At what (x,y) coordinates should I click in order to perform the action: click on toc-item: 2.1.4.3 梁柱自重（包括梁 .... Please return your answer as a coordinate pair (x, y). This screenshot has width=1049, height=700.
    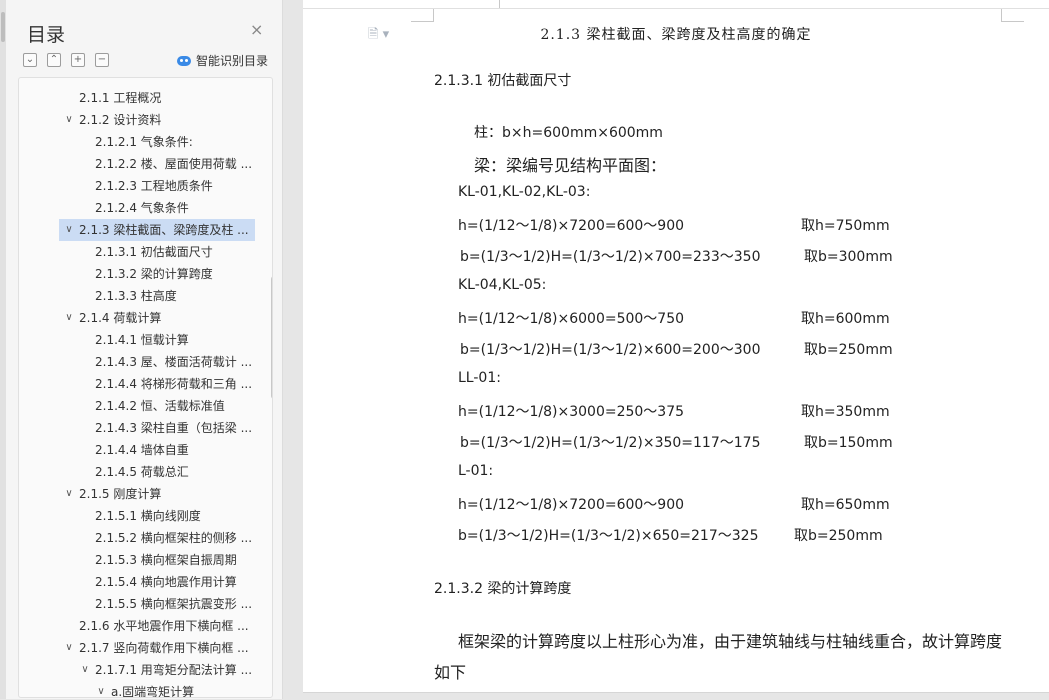
    Looking at the image, I should click on (136, 428).